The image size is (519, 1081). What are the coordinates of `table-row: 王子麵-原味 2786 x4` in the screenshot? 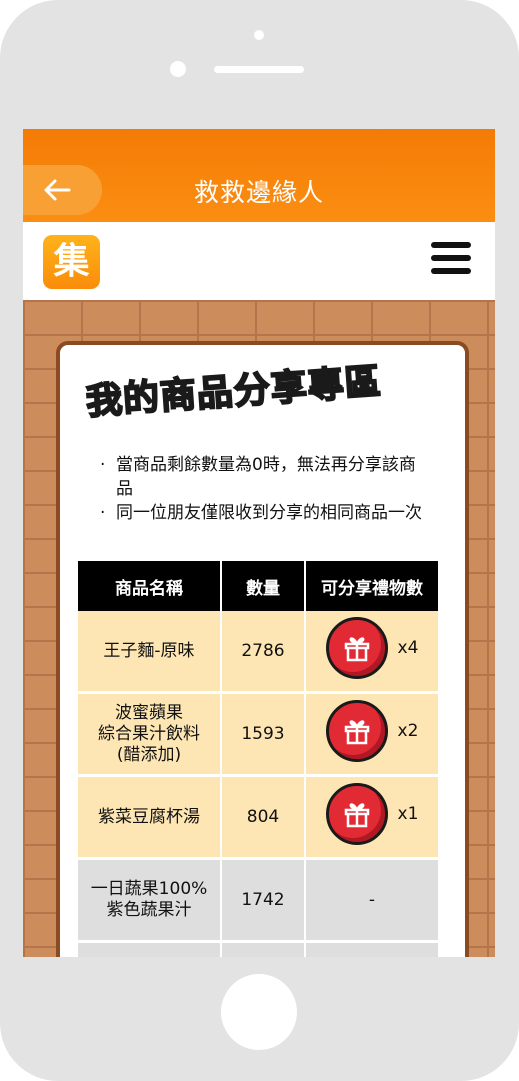 It's located at (258, 652).